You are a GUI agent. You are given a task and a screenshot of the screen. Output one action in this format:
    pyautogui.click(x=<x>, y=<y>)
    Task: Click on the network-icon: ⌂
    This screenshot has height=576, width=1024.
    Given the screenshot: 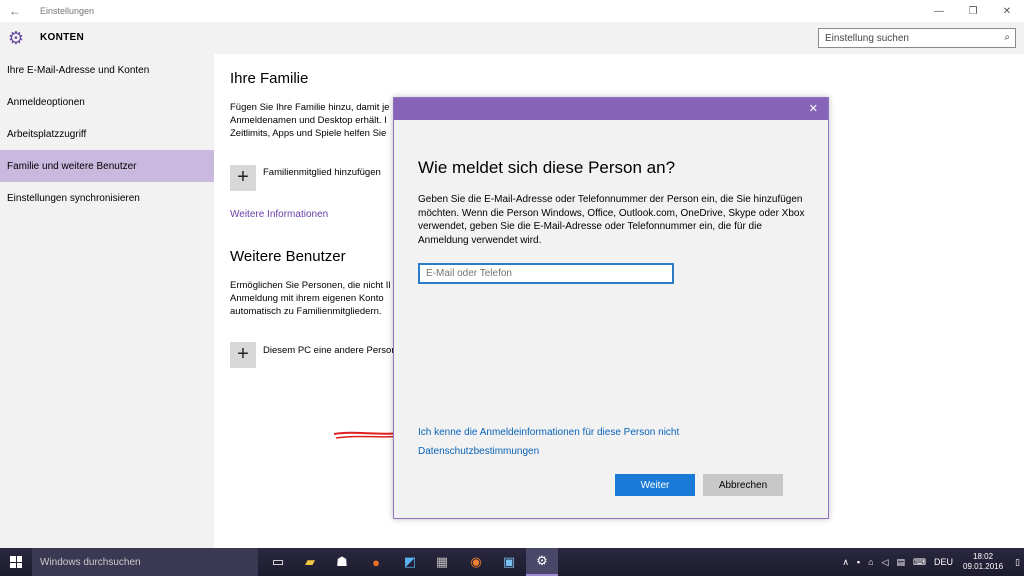 What is the action you would take?
    pyautogui.click(x=870, y=562)
    